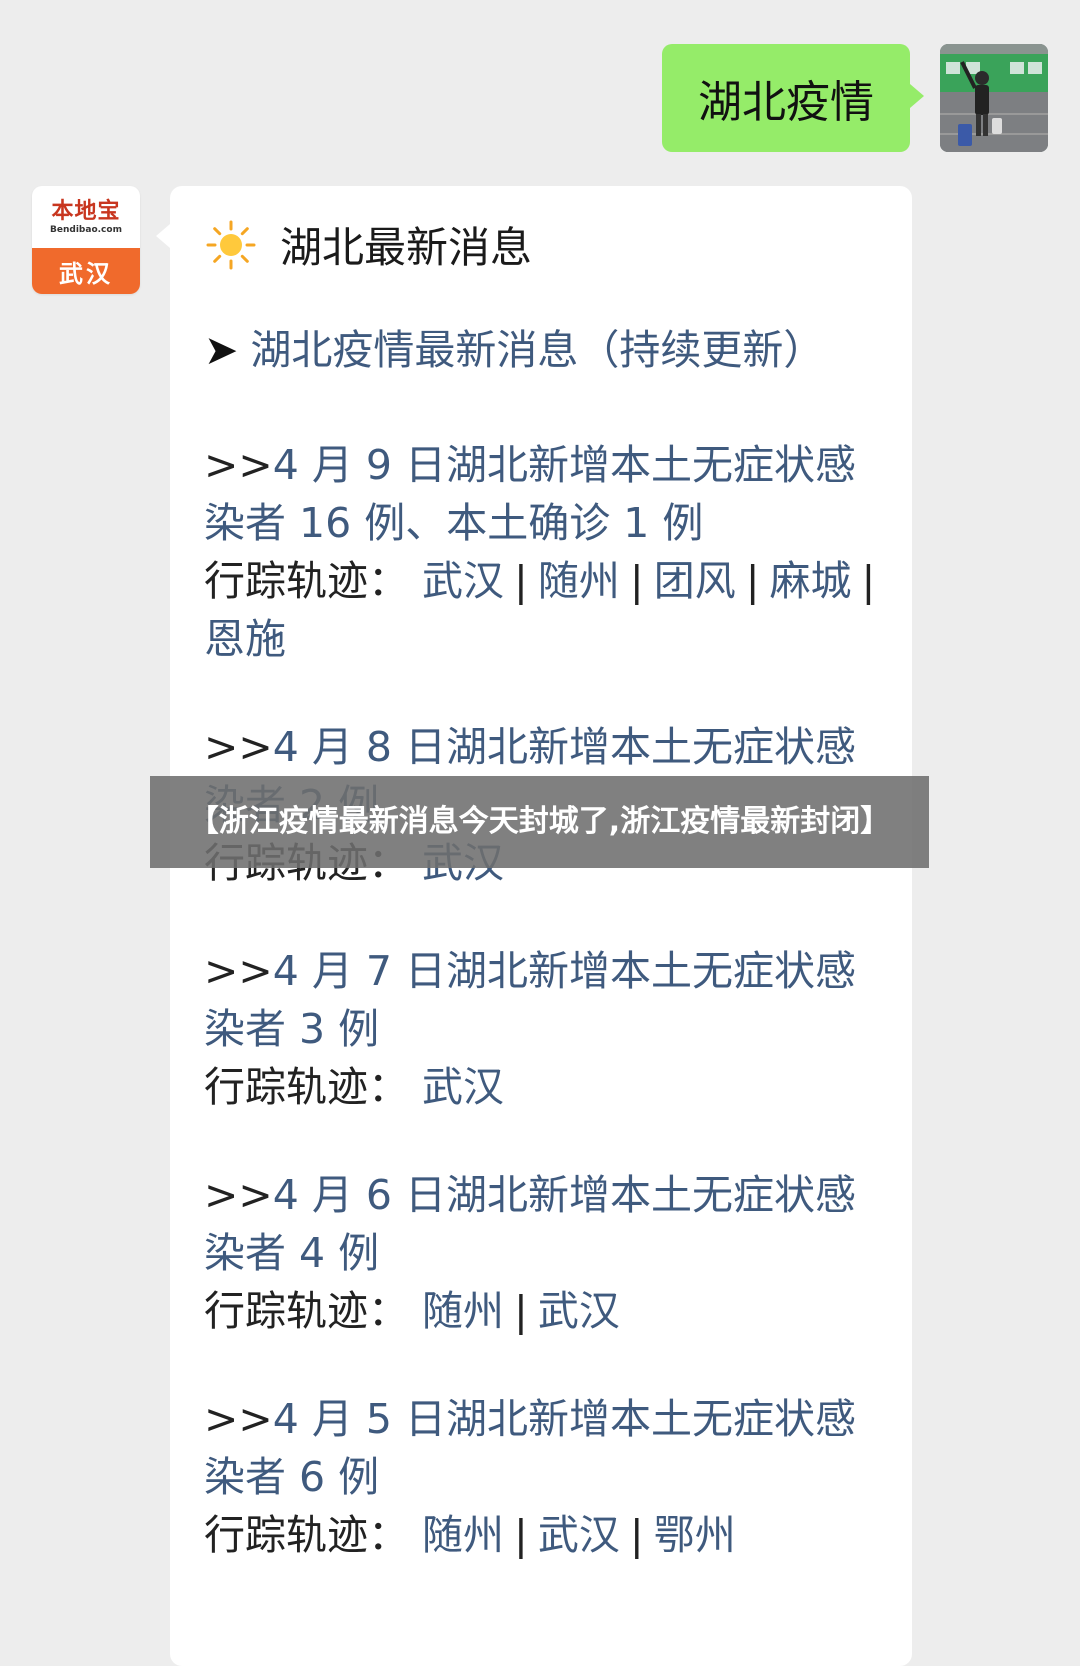 This screenshot has height=1666, width=1080. What do you see at coordinates (221, 350) in the screenshot?
I see `arrow-icon: ➤` at bounding box center [221, 350].